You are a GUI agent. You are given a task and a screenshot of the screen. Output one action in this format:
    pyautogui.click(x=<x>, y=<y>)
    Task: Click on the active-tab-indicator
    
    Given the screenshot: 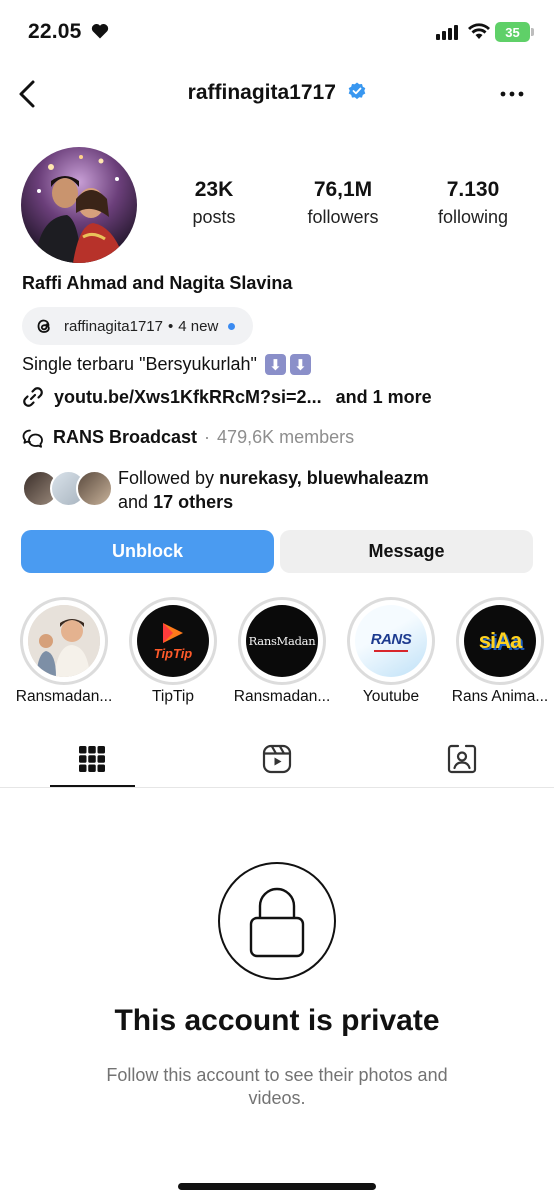 What is the action you would take?
    pyautogui.click(x=92, y=786)
    